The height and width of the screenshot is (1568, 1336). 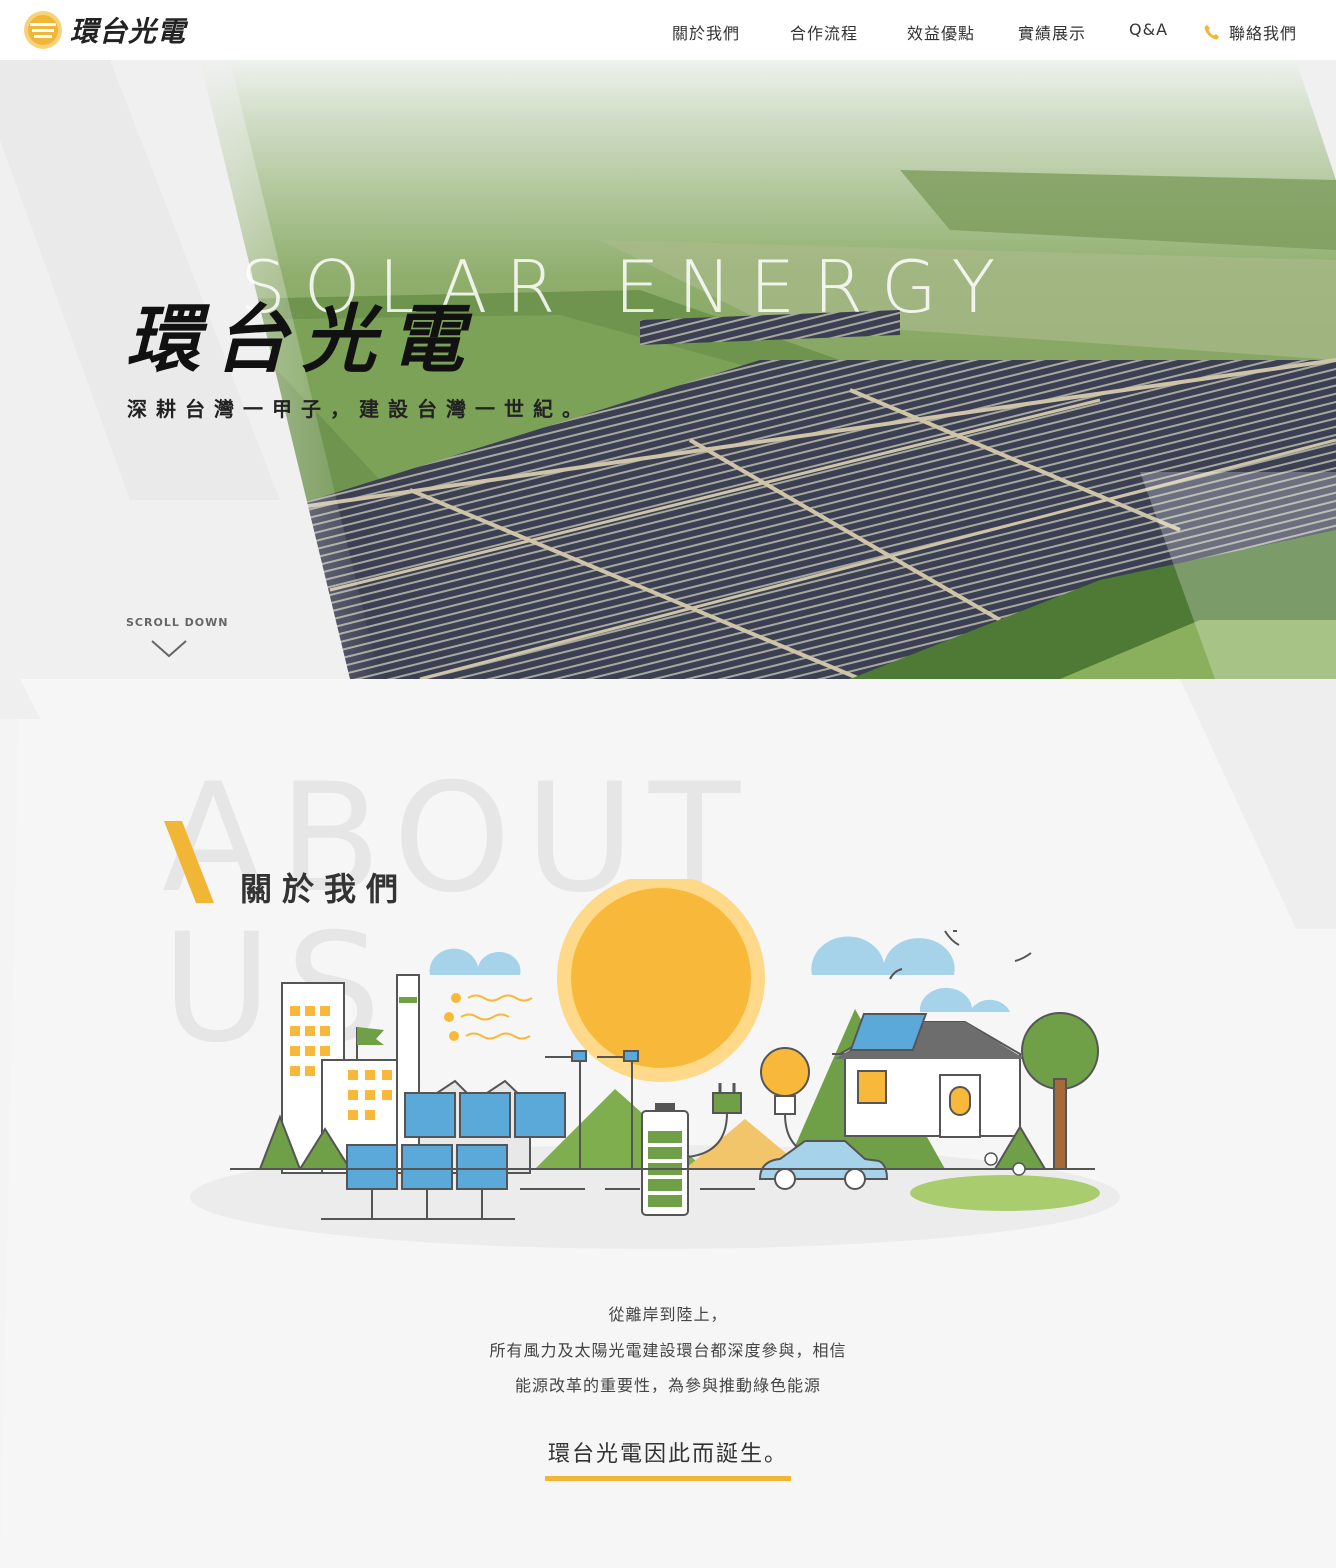 I want to click on about-highlight-text: 環台光電因此而誕生。, so click(x=667, y=1458).